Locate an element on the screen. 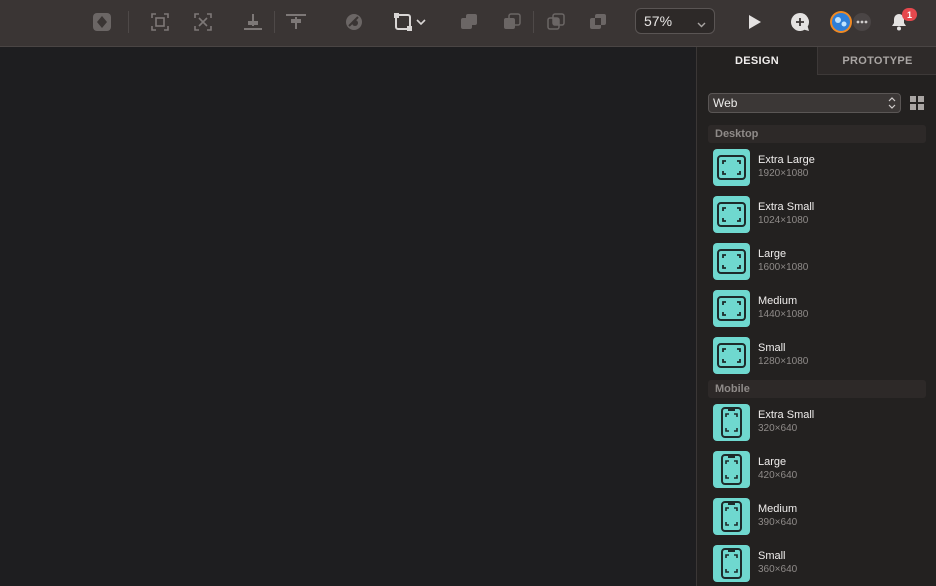  preset-item: Extra Small 320×640 is located at coordinates (818, 422).